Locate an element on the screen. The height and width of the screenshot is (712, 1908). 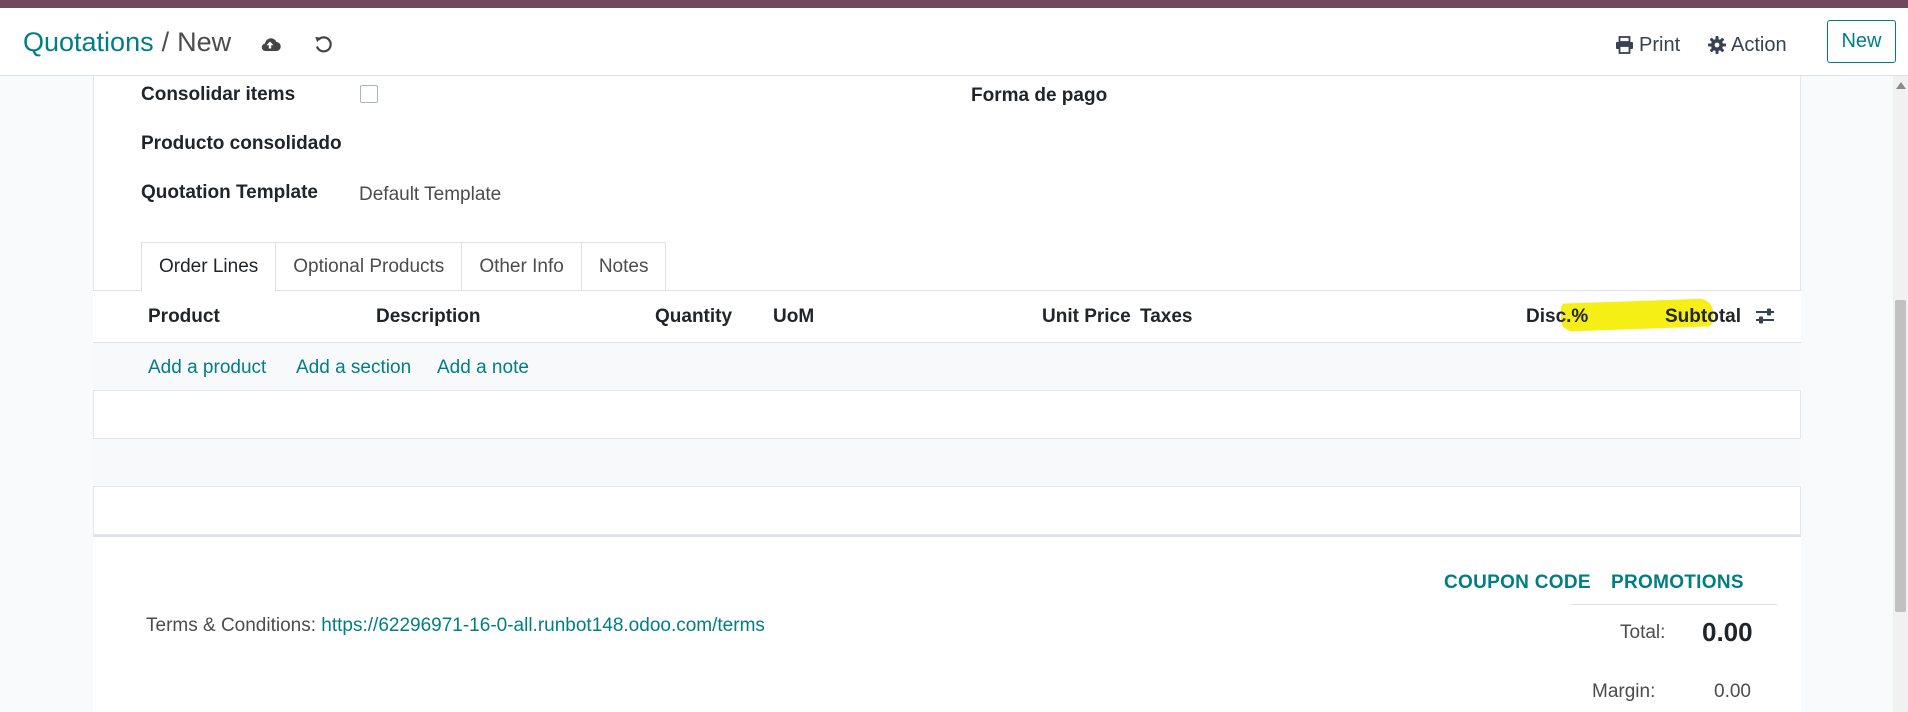
print-button: Print is located at coordinates (1647, 45).